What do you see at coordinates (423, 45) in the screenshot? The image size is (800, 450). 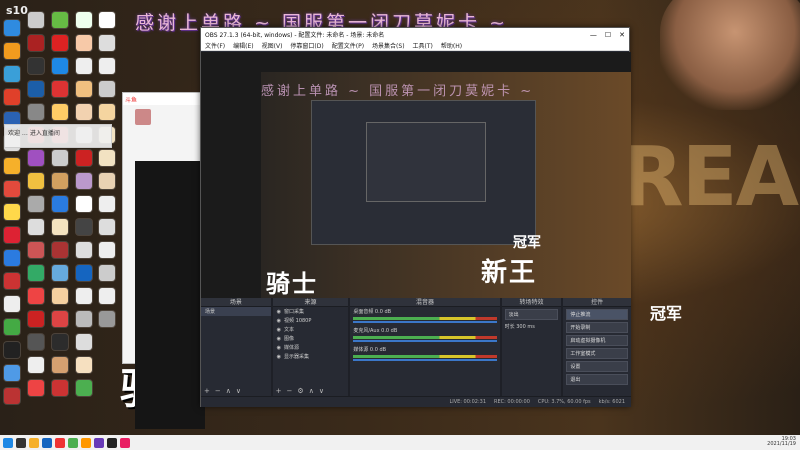 I see `menu-tools: 工具(T)` at bounding box center [423, 45].